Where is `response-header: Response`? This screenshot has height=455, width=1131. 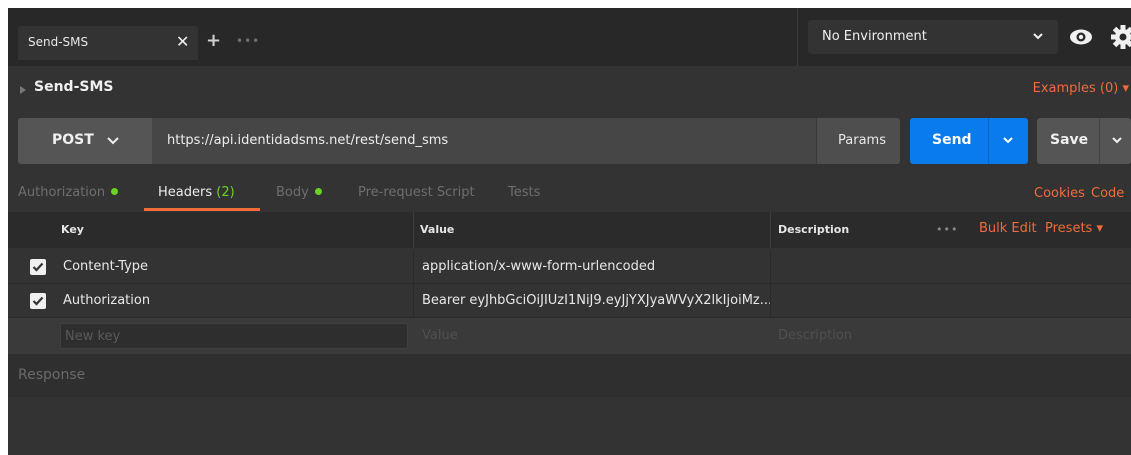
response-header: Response is located at coordinates (569, 375).